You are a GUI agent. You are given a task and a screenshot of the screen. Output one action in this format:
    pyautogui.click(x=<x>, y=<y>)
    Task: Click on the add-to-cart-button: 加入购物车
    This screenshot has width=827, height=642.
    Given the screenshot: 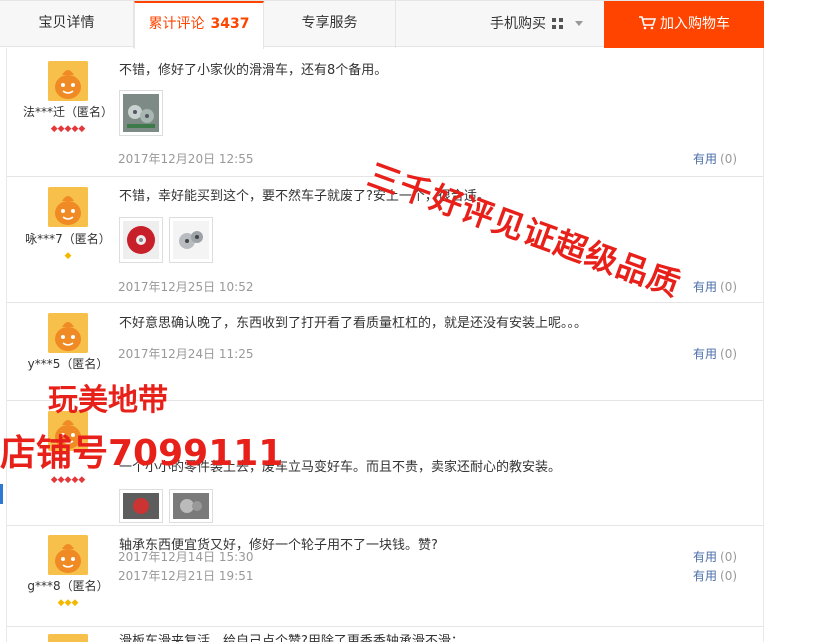 What is the action you would take?
    pyautogui.click(x=684, y=24)
    